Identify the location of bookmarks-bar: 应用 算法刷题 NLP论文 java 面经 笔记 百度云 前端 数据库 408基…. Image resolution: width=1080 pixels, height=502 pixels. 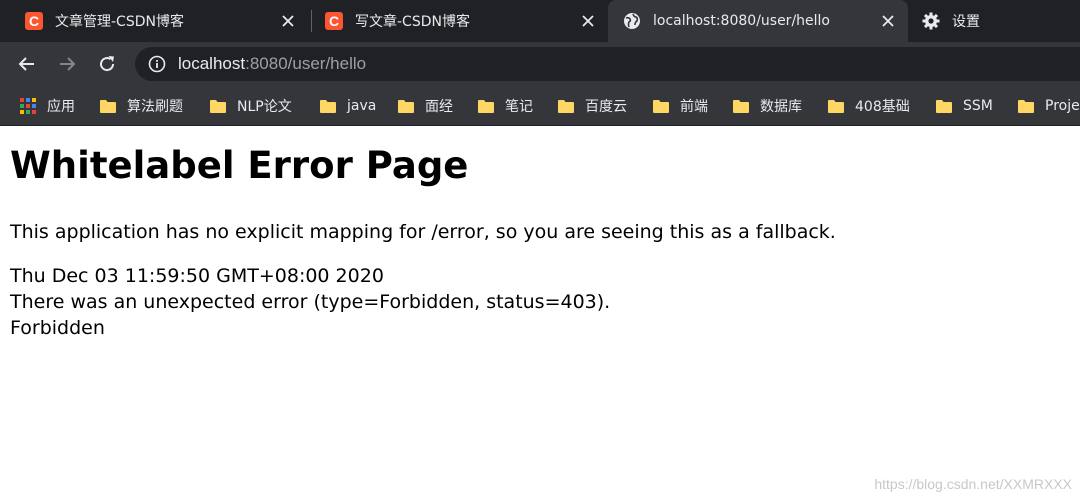
(540, 106).